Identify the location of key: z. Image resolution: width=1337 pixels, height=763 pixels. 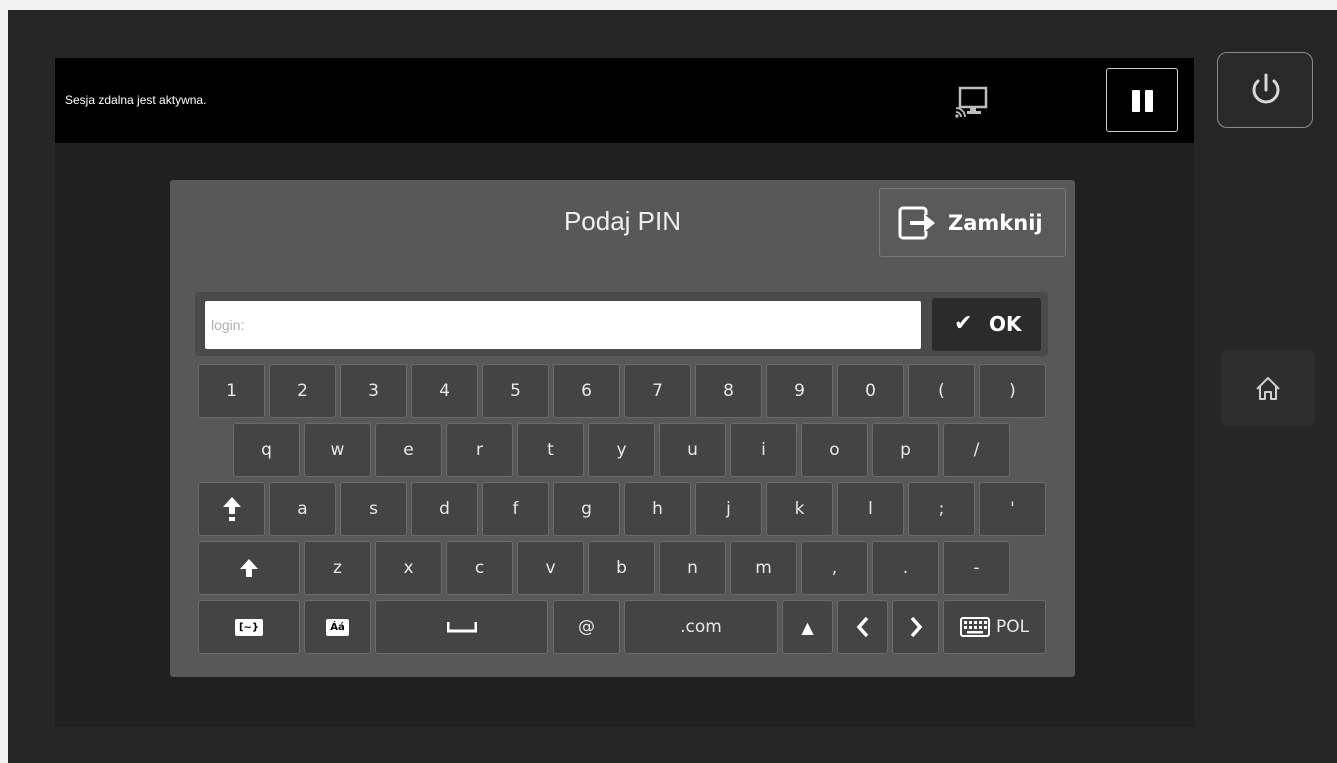
(337, 568).